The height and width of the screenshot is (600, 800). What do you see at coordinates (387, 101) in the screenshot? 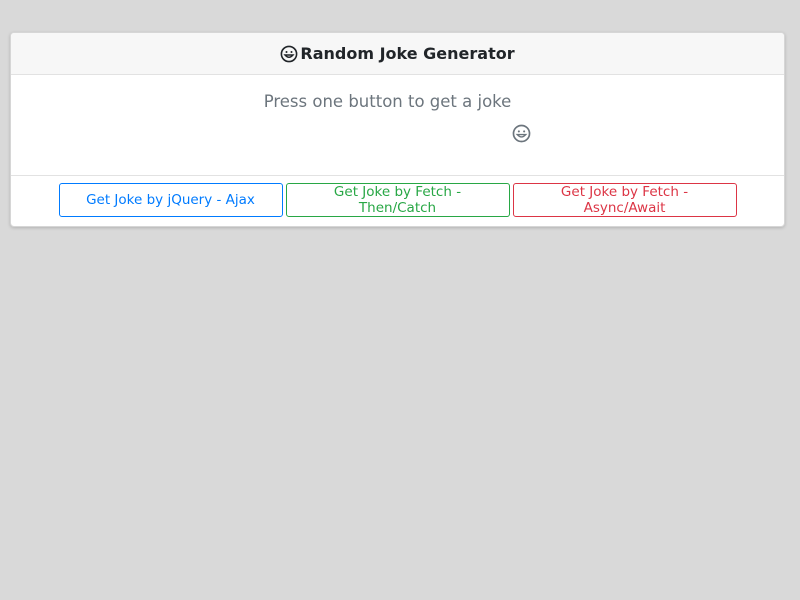
I see `joke-text: Press one button to get a joke` at bounding box center [387, 101].